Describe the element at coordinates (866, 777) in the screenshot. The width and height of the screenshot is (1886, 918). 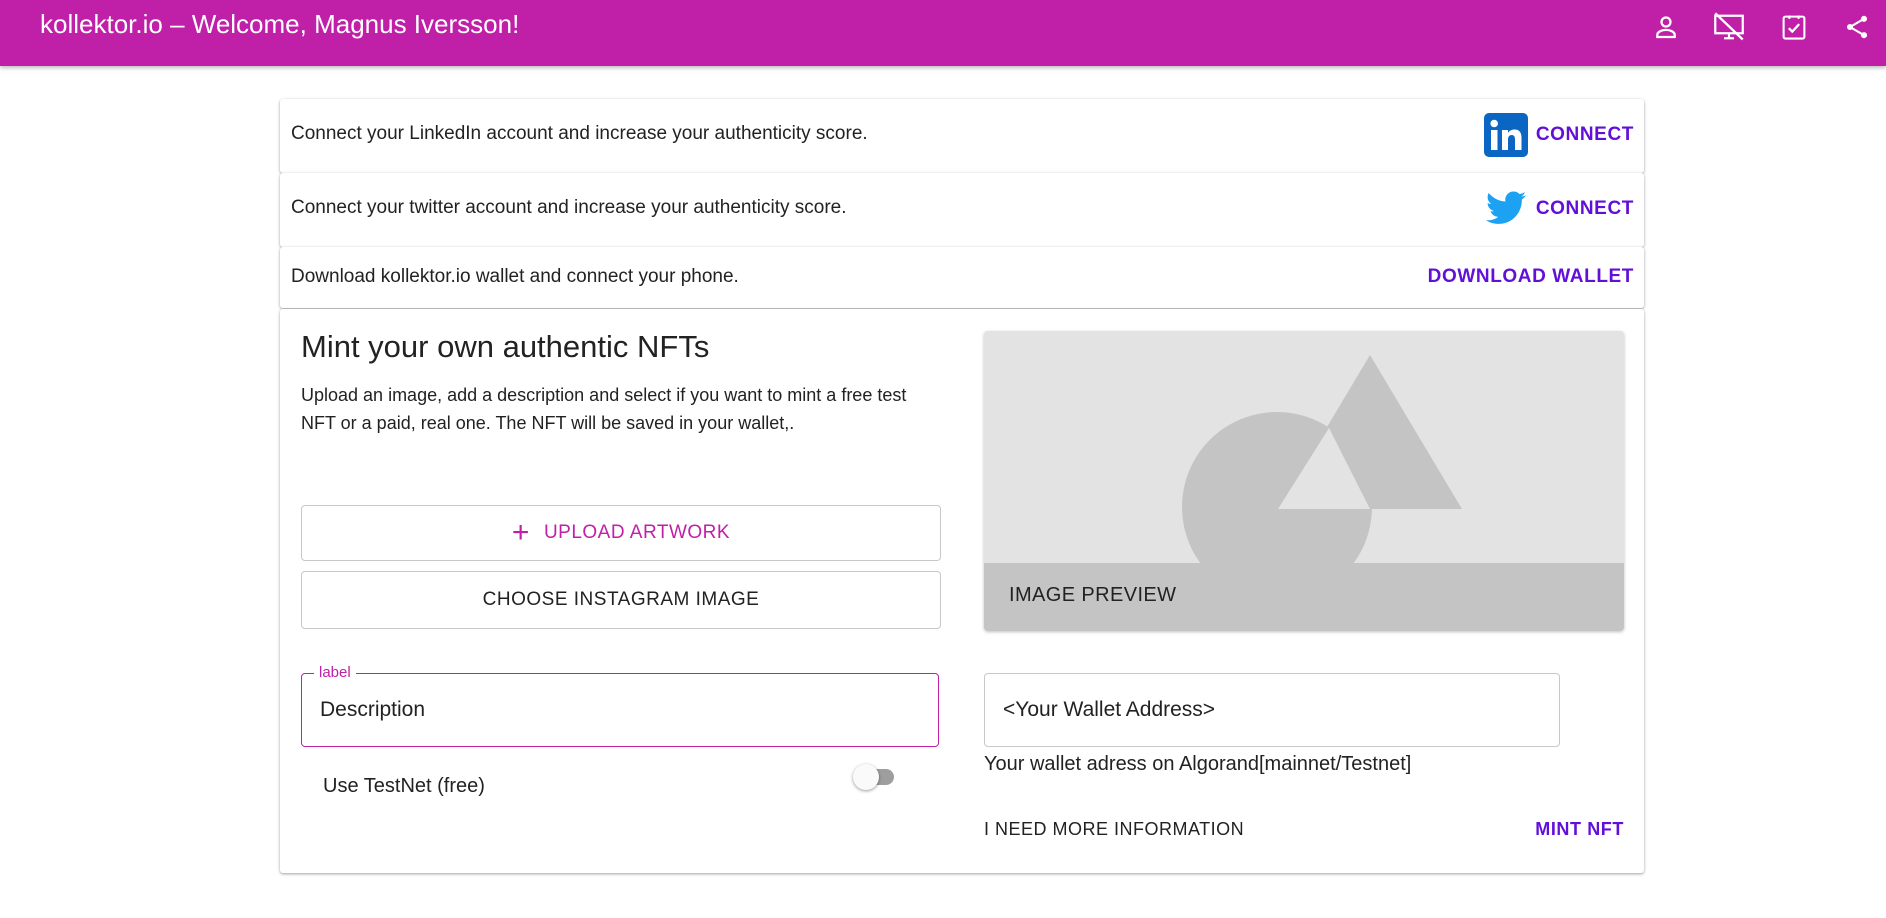
I see `testnet-toggle-thumb` at that location.